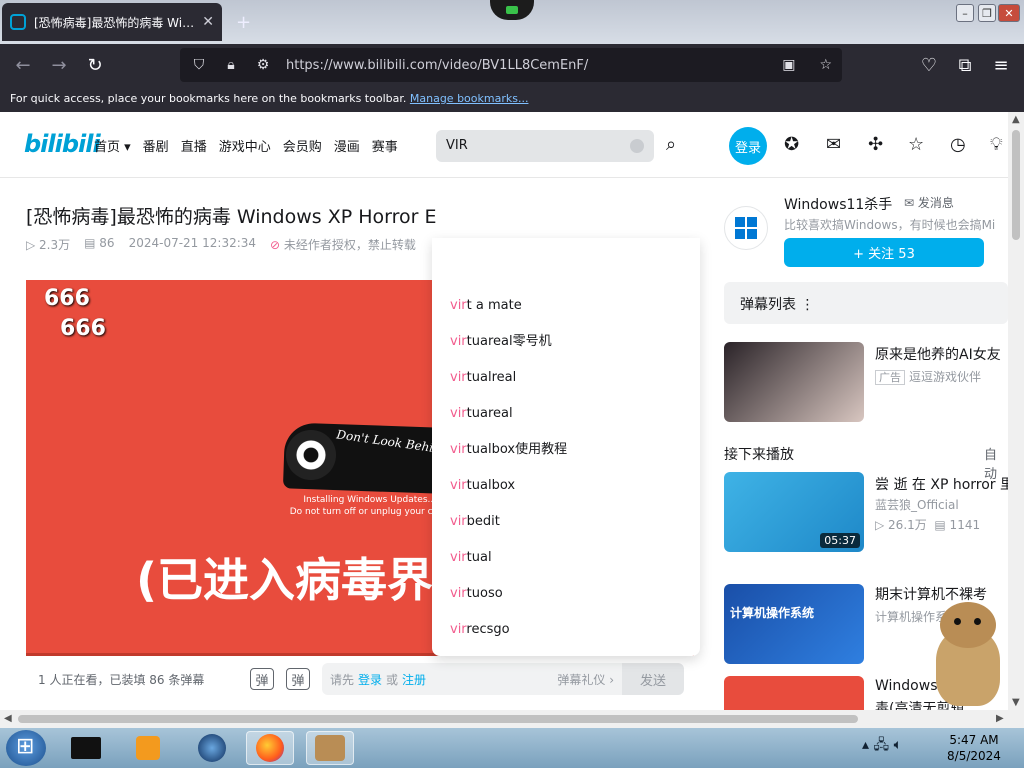 This screenshot has width=1024, height=768. What do you see at coordinates (653, 679) in the screenshot?
I see `send-button: 发送` at bounding box center [653, 679].